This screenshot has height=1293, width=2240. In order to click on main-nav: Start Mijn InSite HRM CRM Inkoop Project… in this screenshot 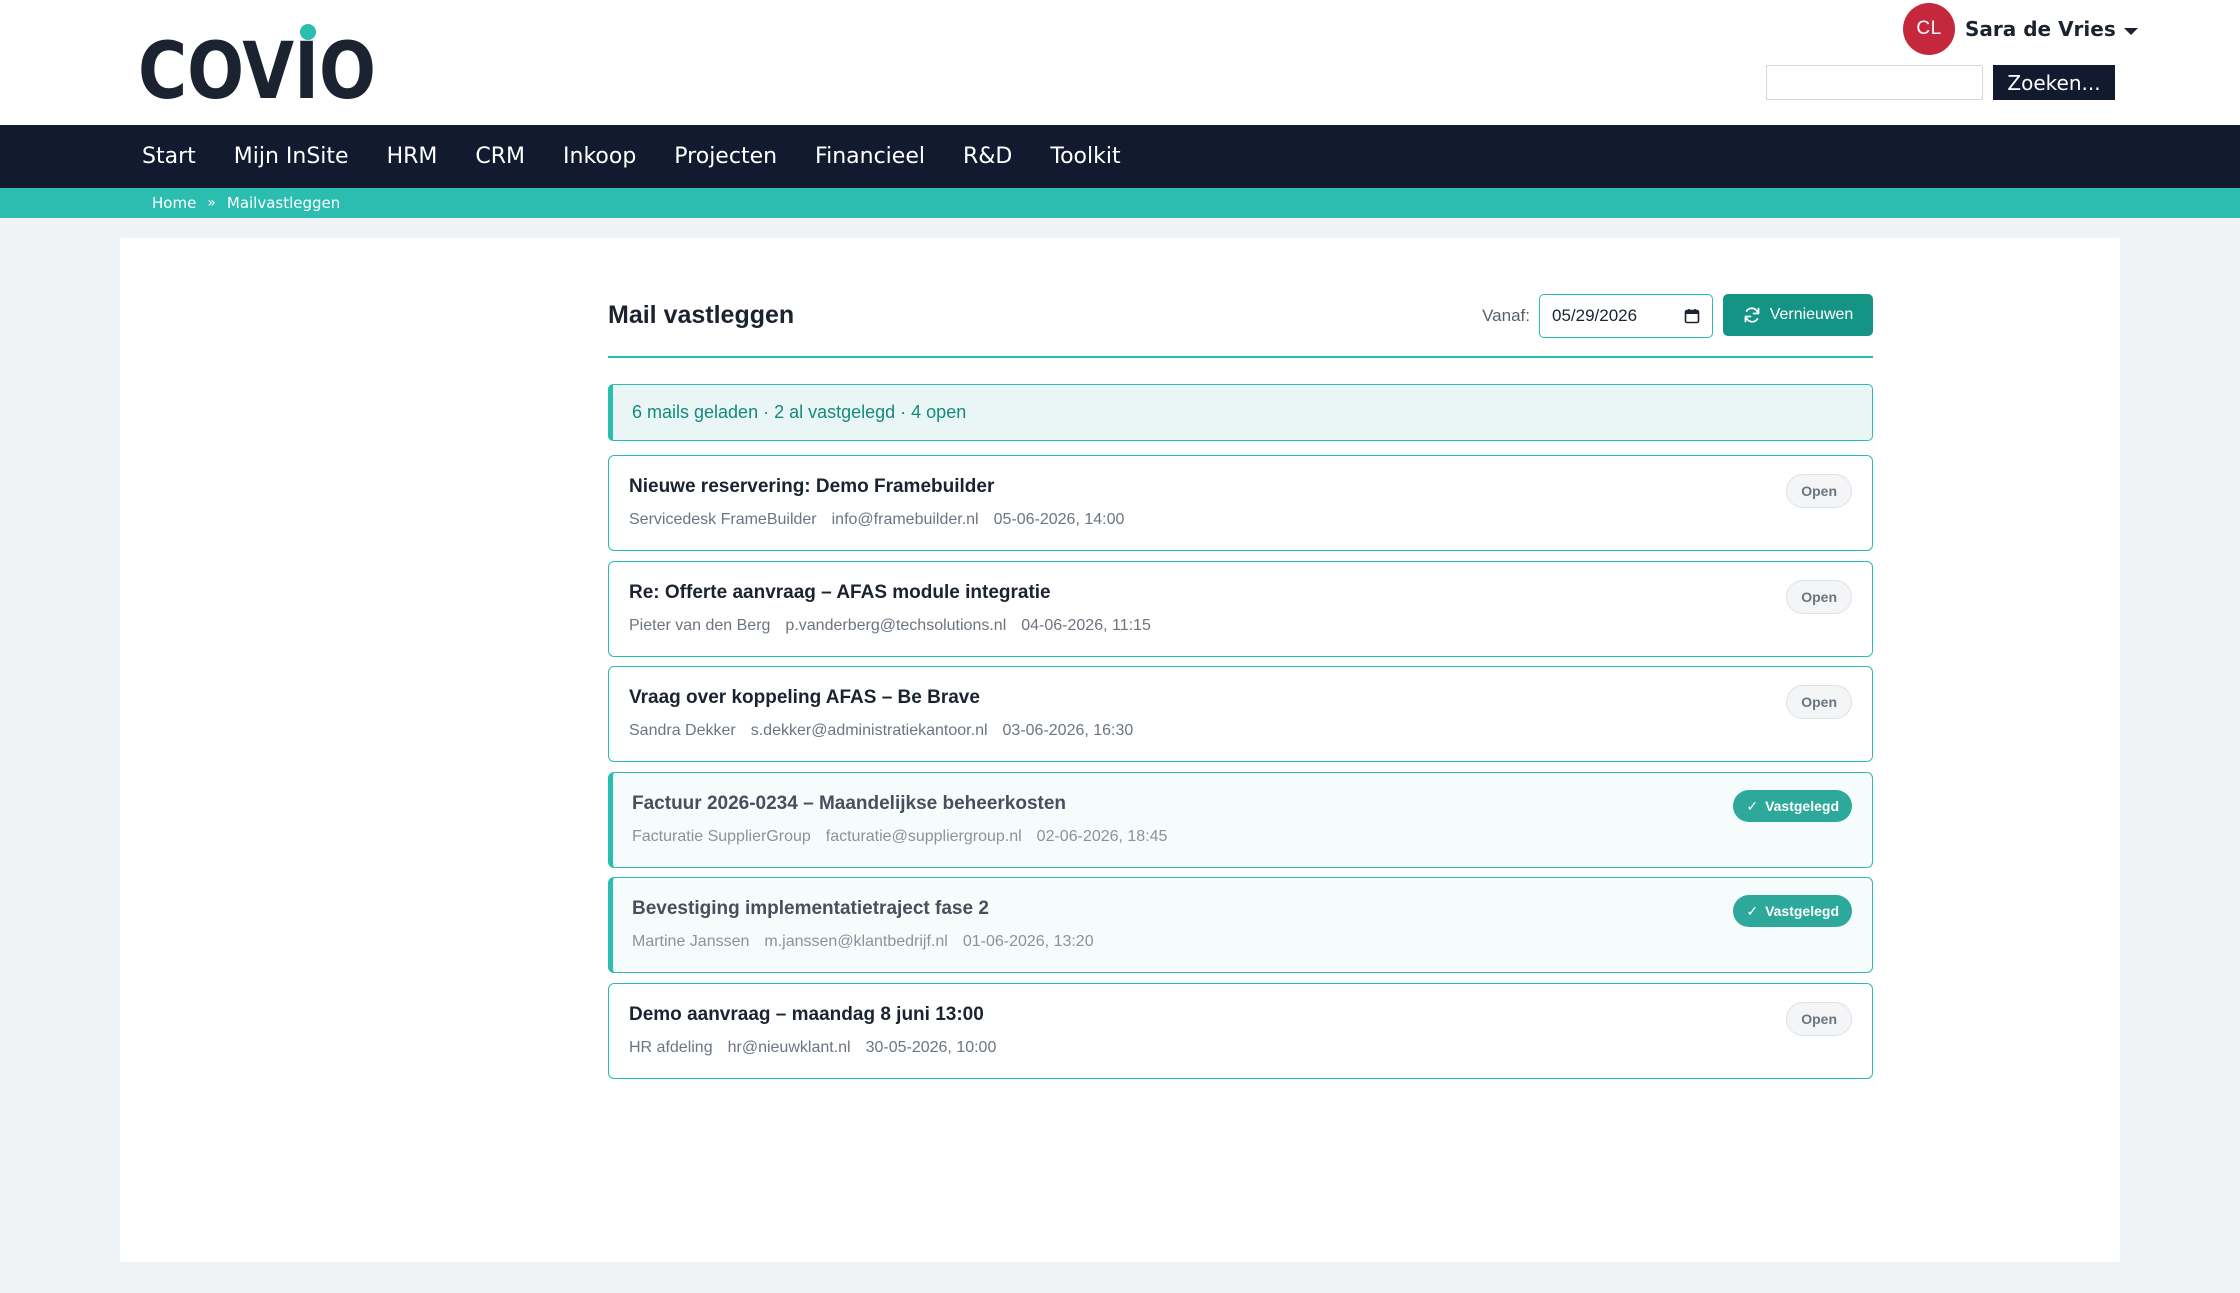, I will do `click(1120, 156)`.